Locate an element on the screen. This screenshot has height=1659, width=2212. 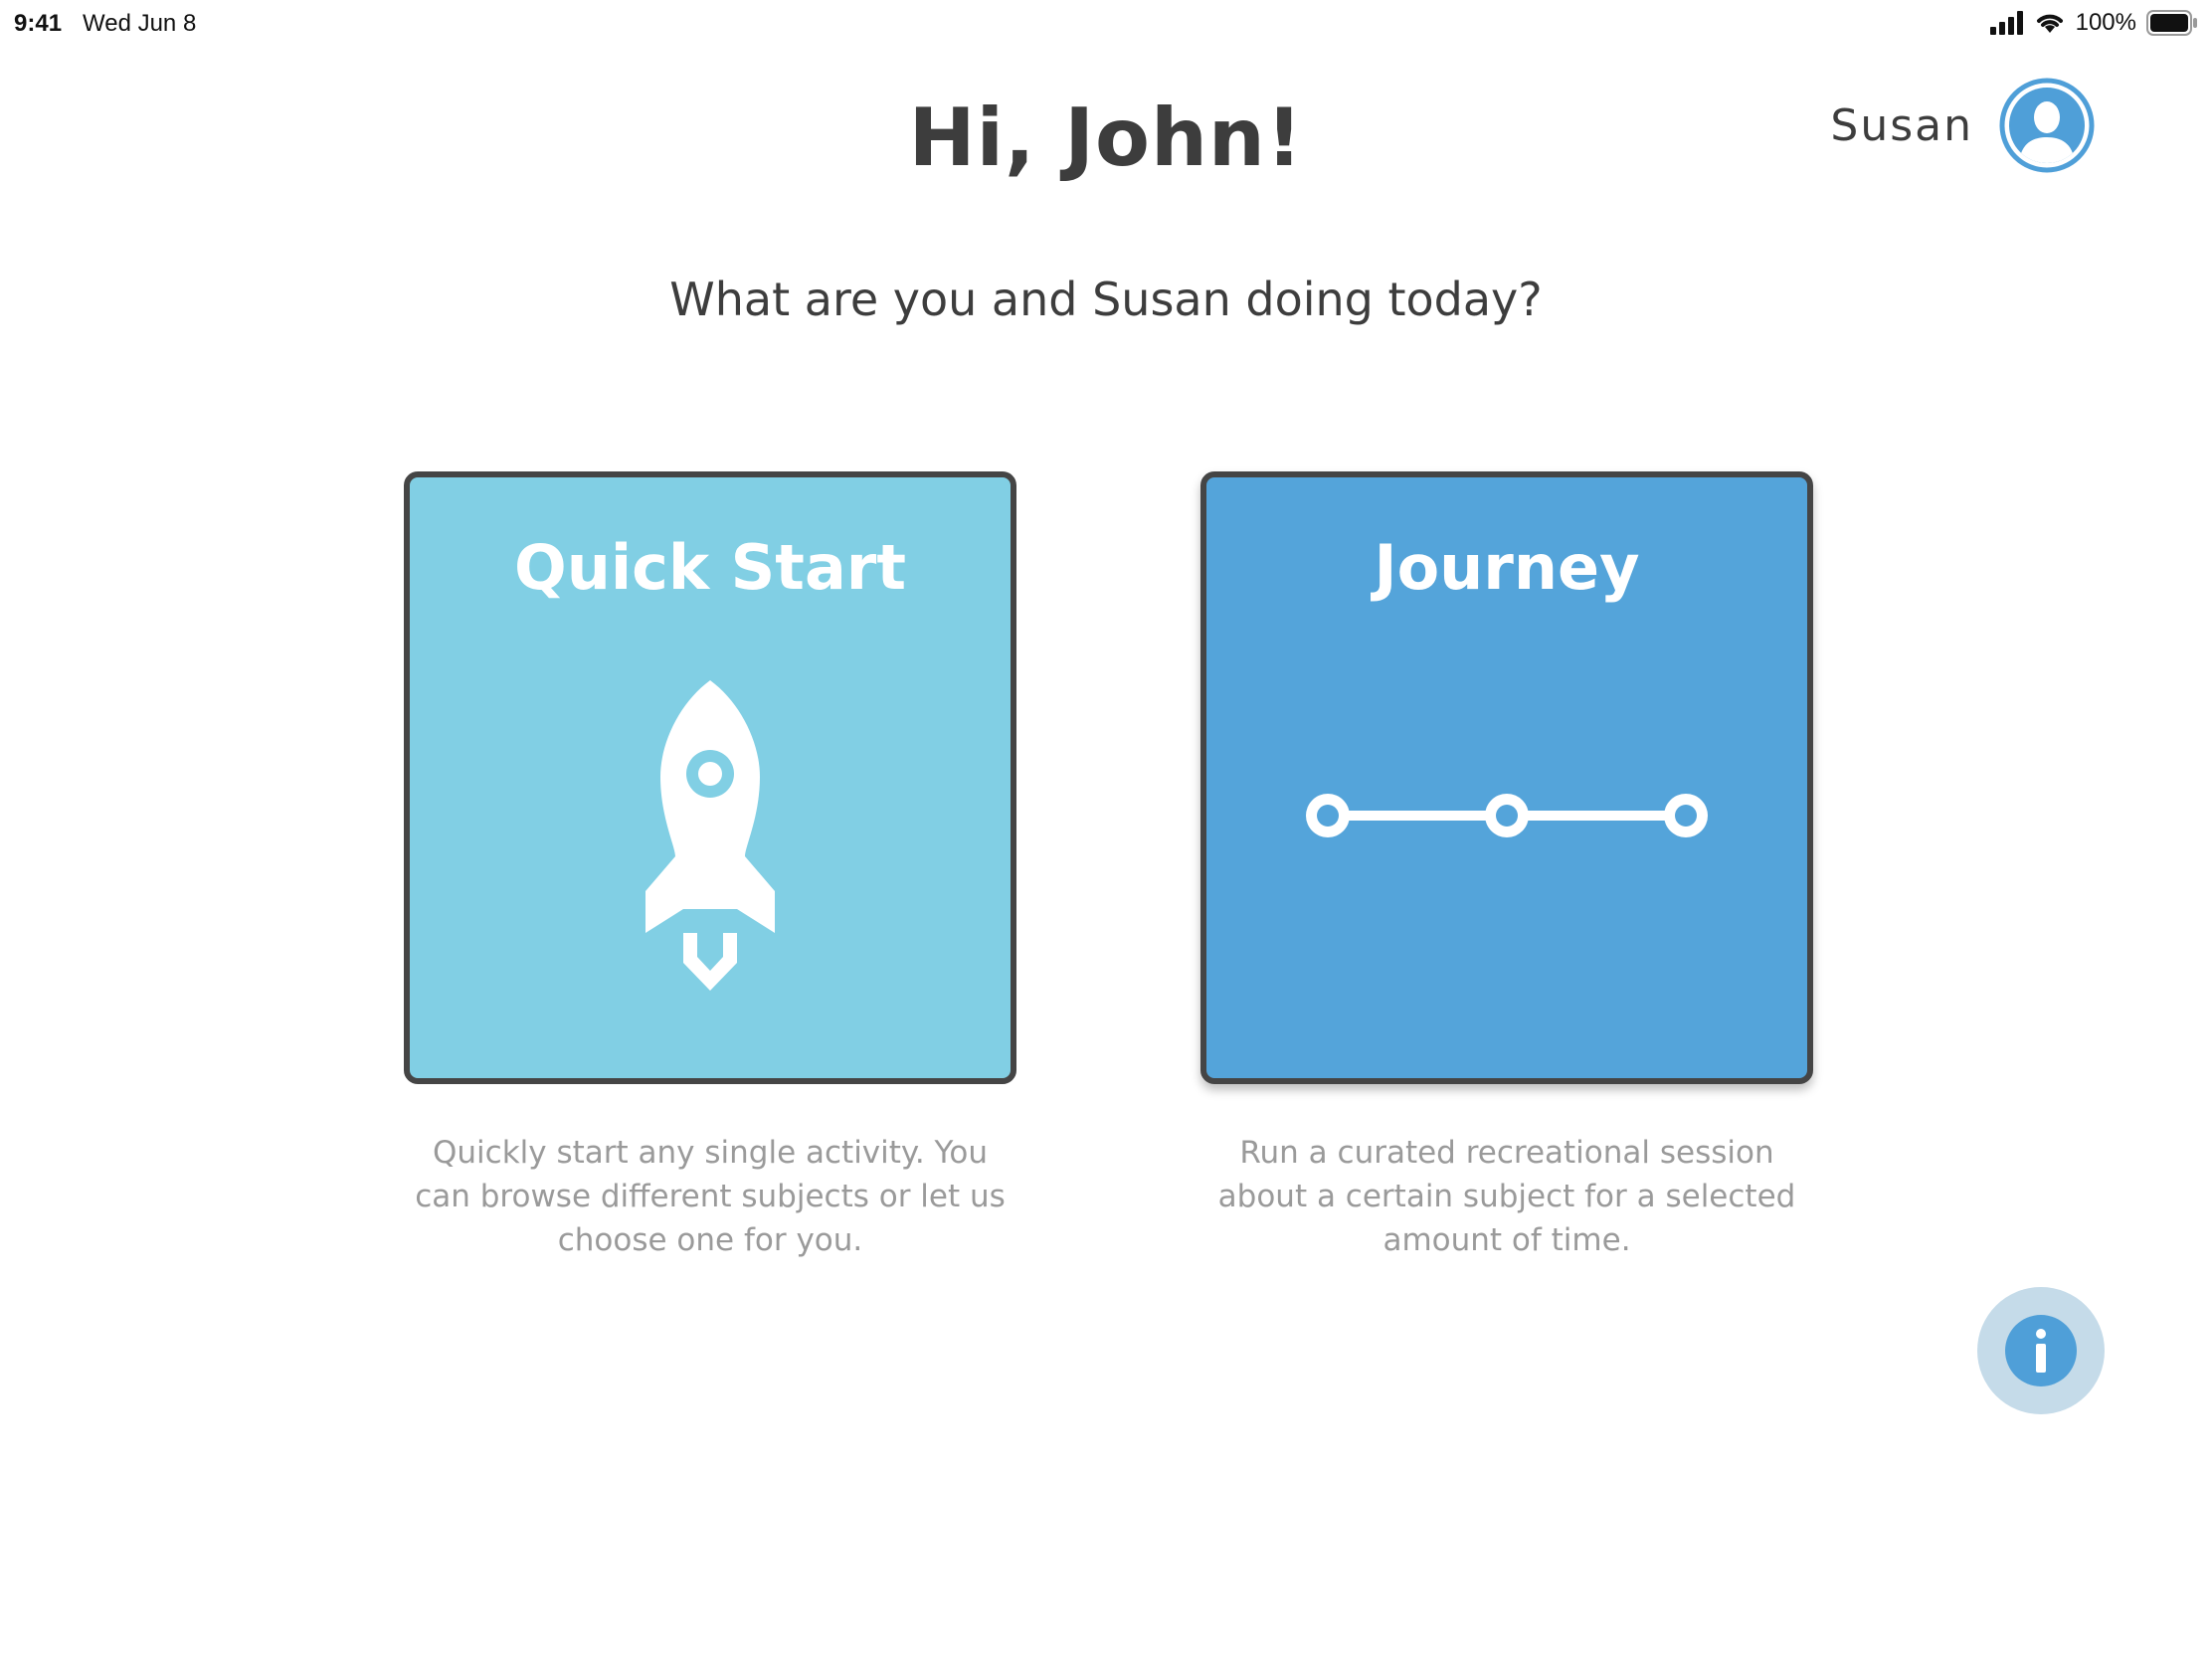
page-prompt: What are you and Susan doing today? is located at coordinates (1106, 299).